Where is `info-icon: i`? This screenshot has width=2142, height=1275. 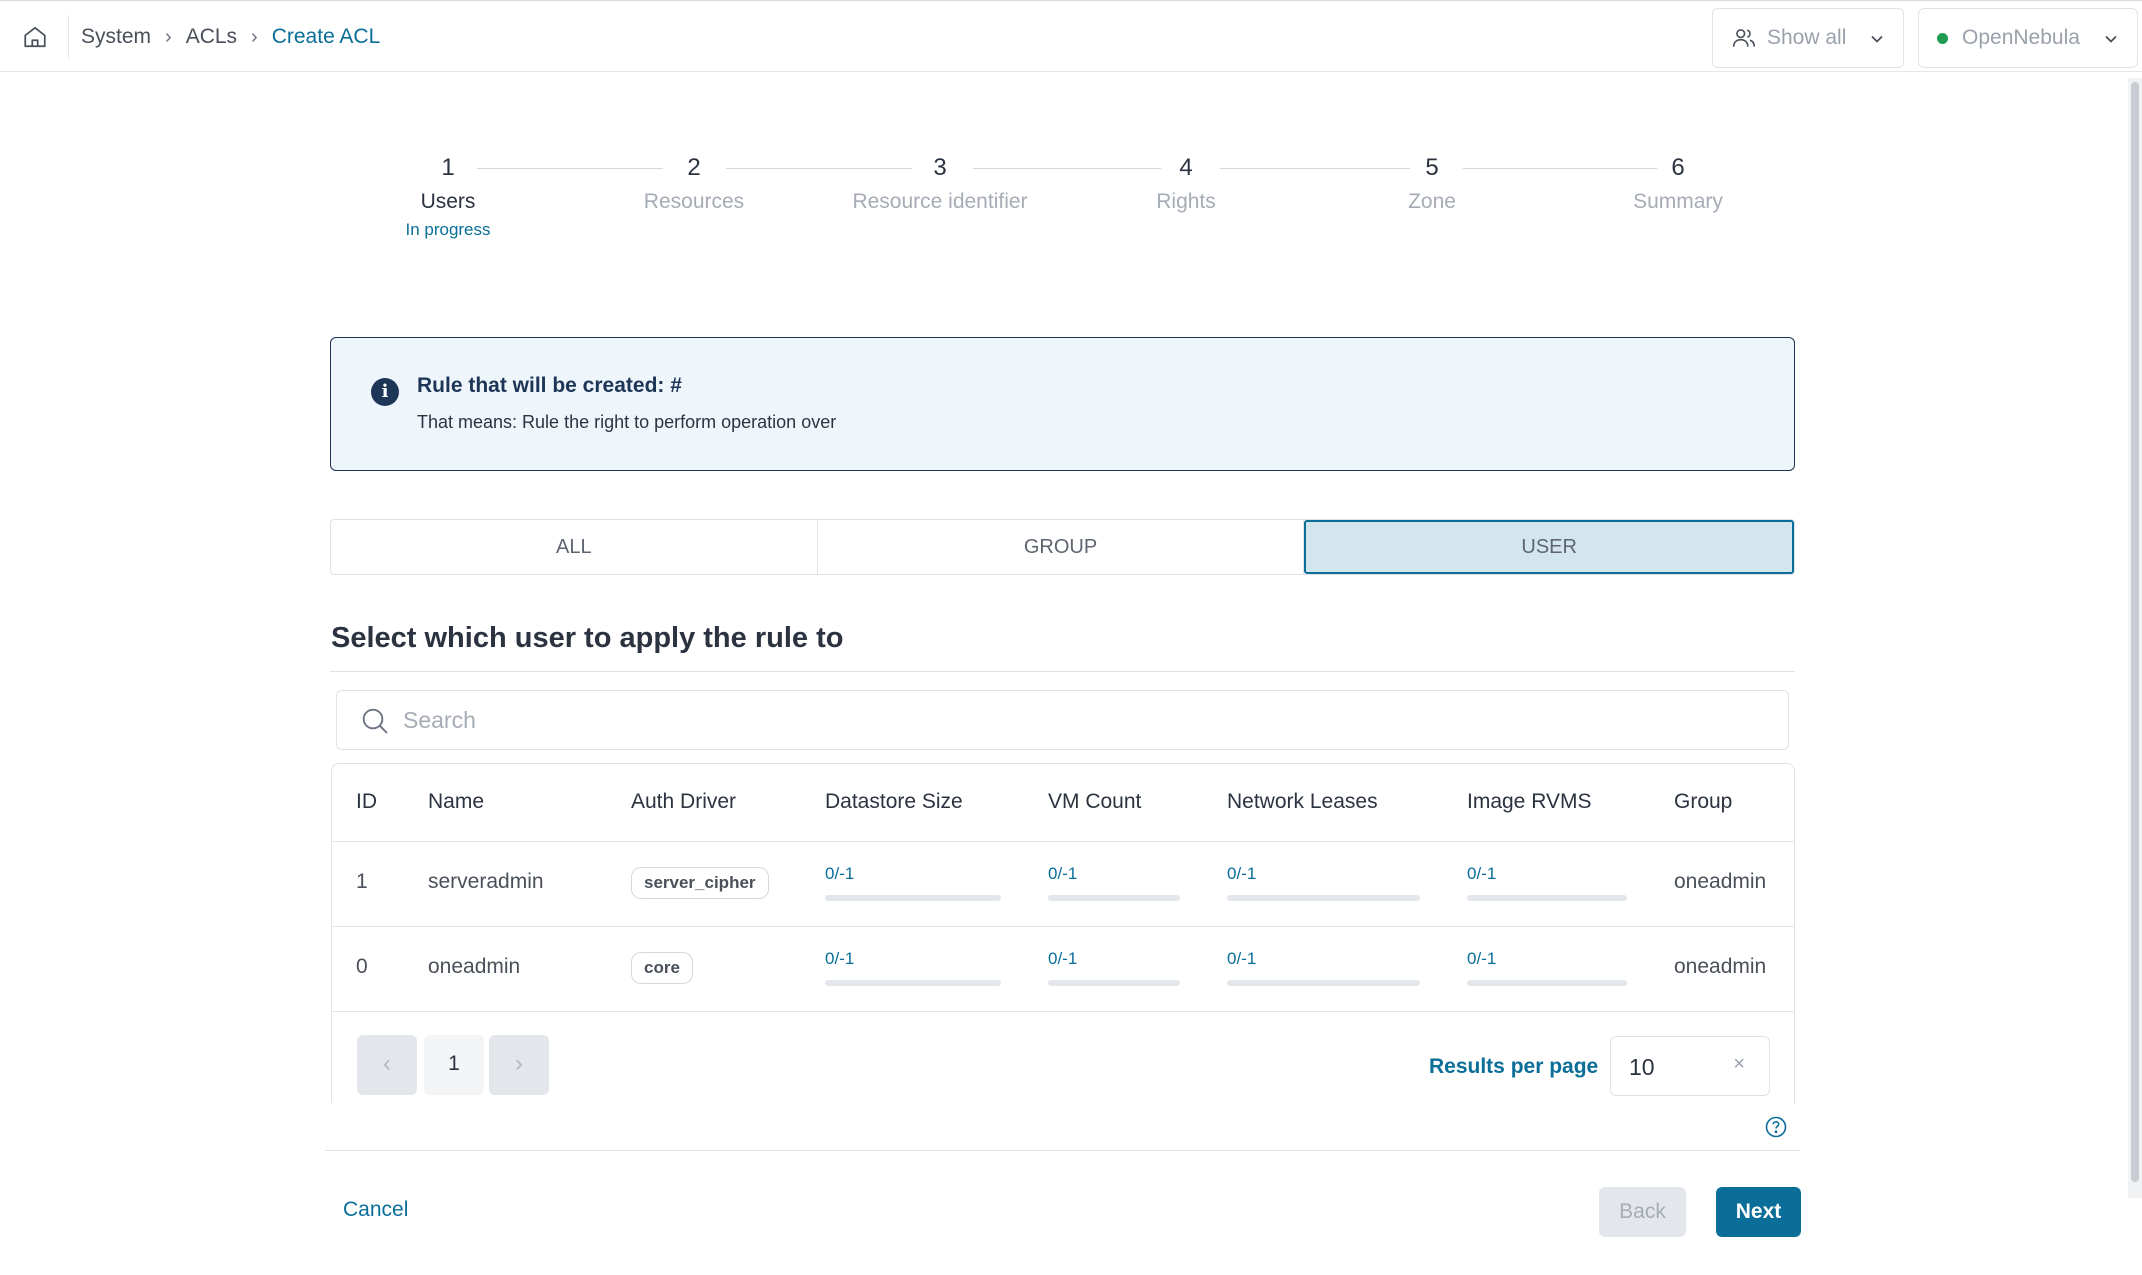
info-icon: i is located at coordinates (385, 392).